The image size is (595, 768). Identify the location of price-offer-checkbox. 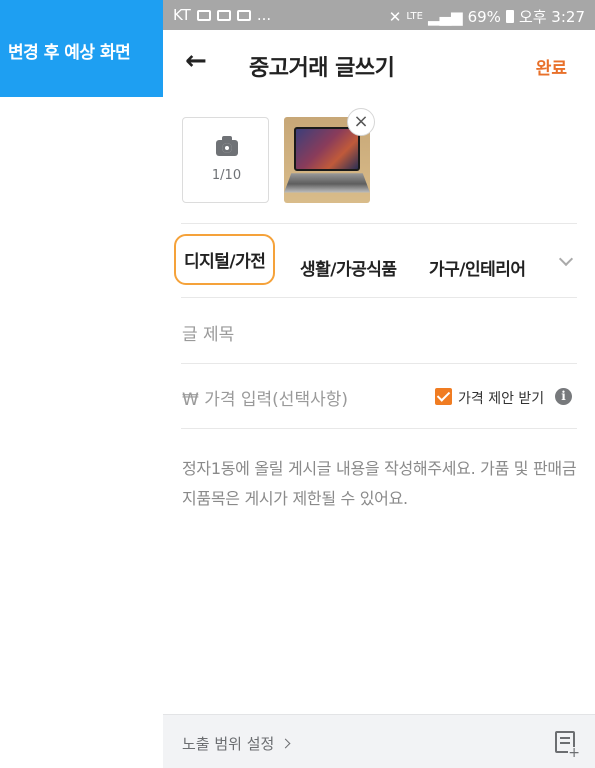
(443, 396).